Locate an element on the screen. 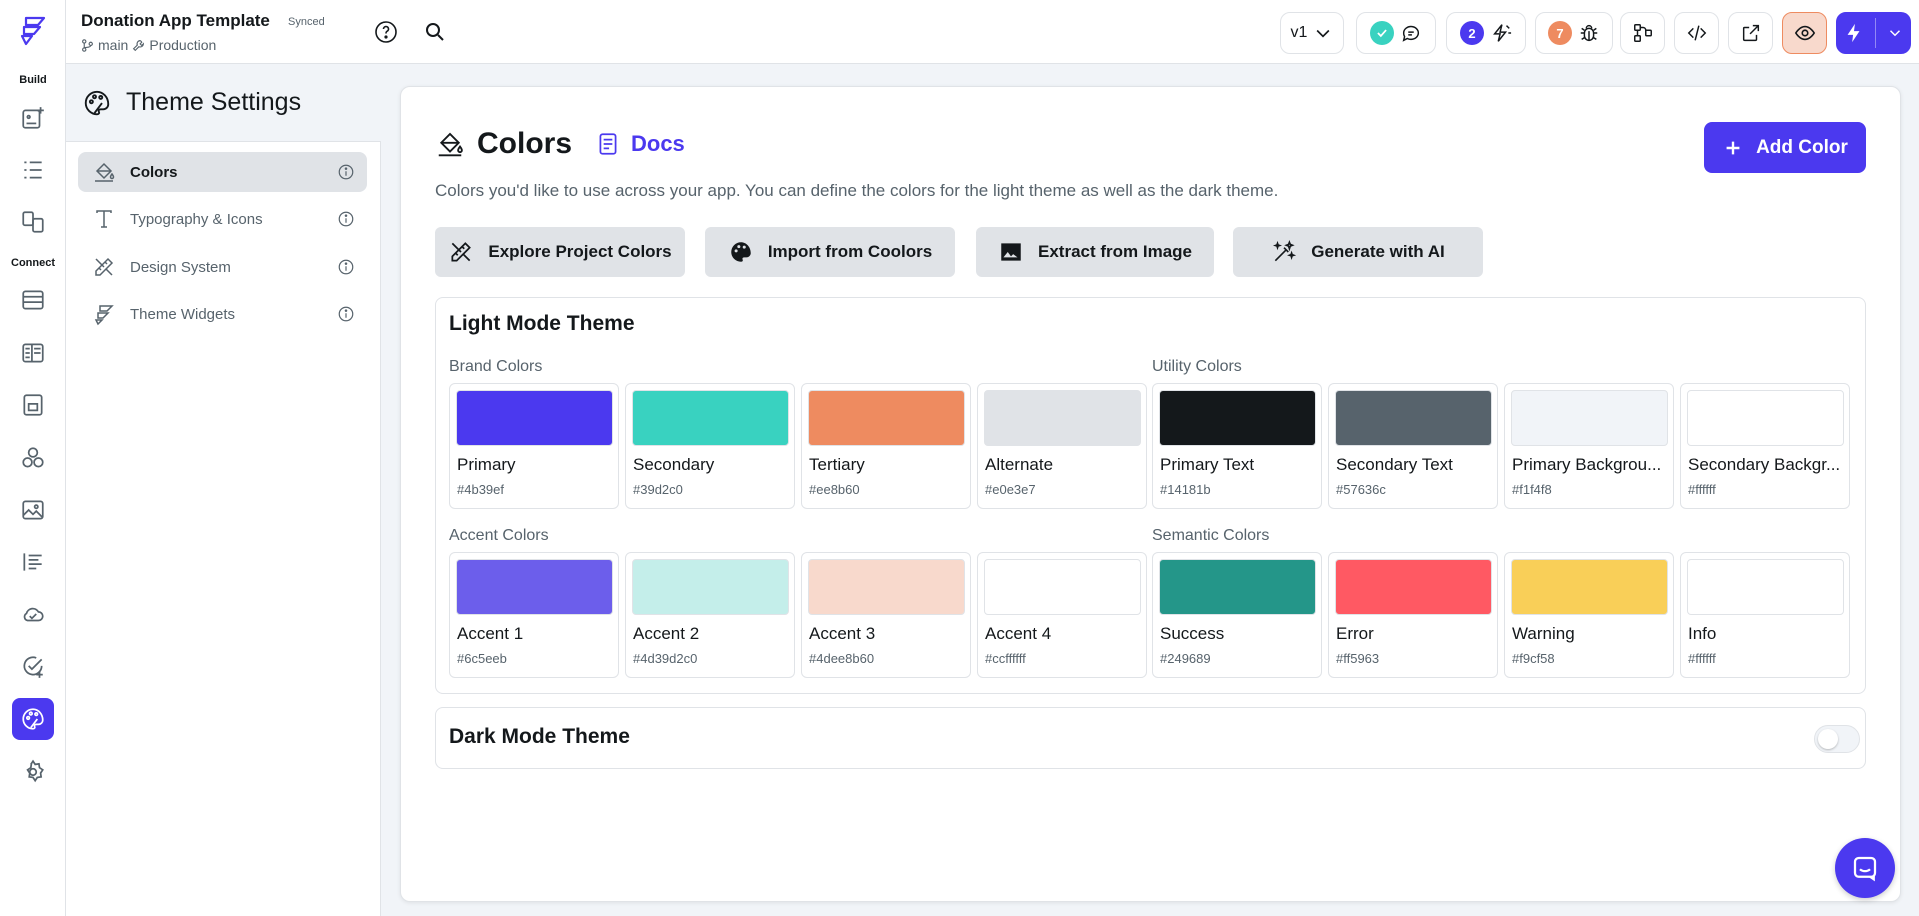 The width and height of the screenshot is (1919, 916). app-state-icon is located at coordinates (33, 353).